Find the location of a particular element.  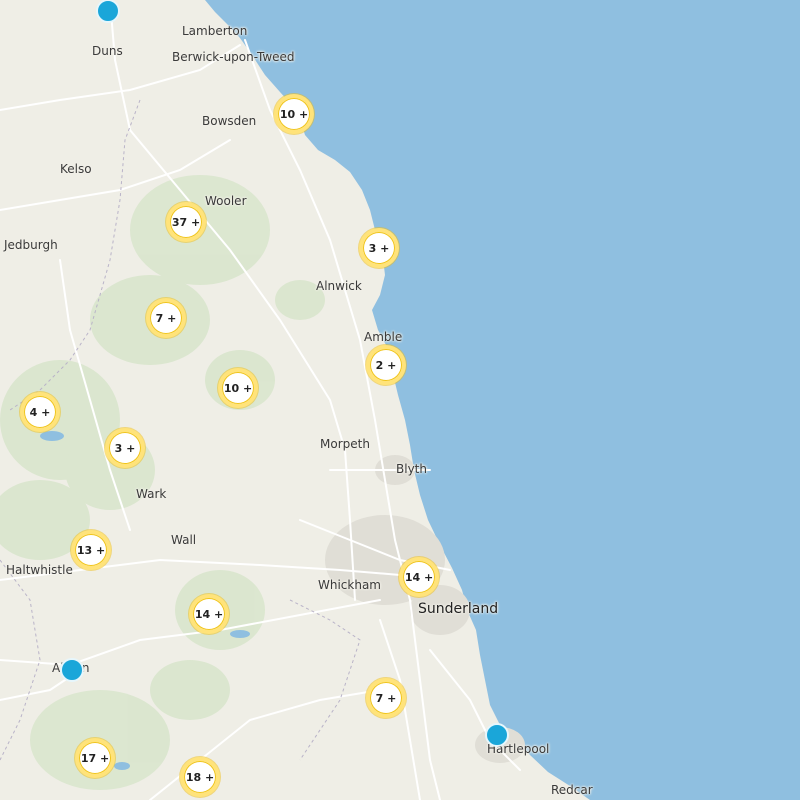

cluster-count: 13 + is located at coordinates (91, 550).